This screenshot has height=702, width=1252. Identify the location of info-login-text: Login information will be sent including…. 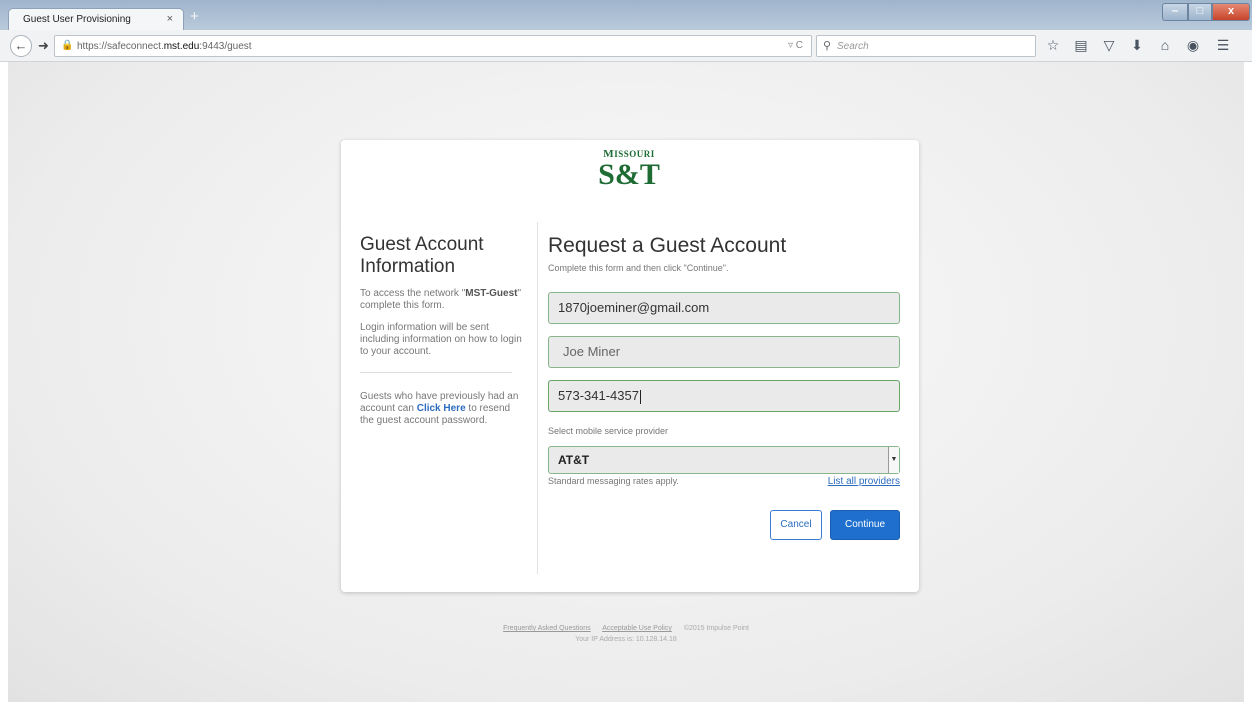
(441, 339).